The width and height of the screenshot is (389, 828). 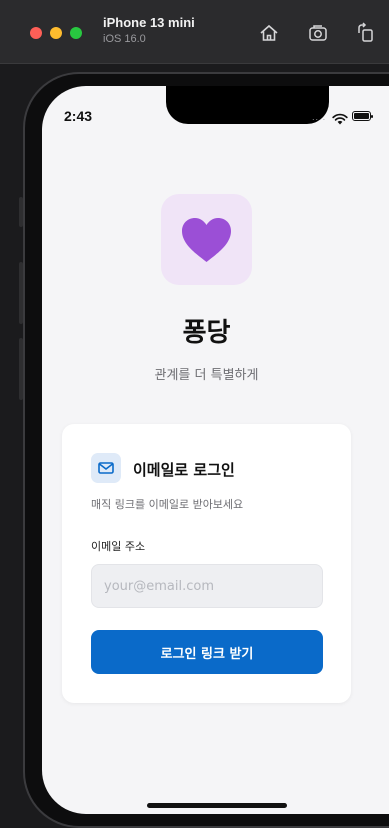 What do you see at coordinates (167, 504) in the screenshot?
I see `login-card-subtitle: 매직 링크를 이메일로 받아보세요` at bounding box center [167, 504].